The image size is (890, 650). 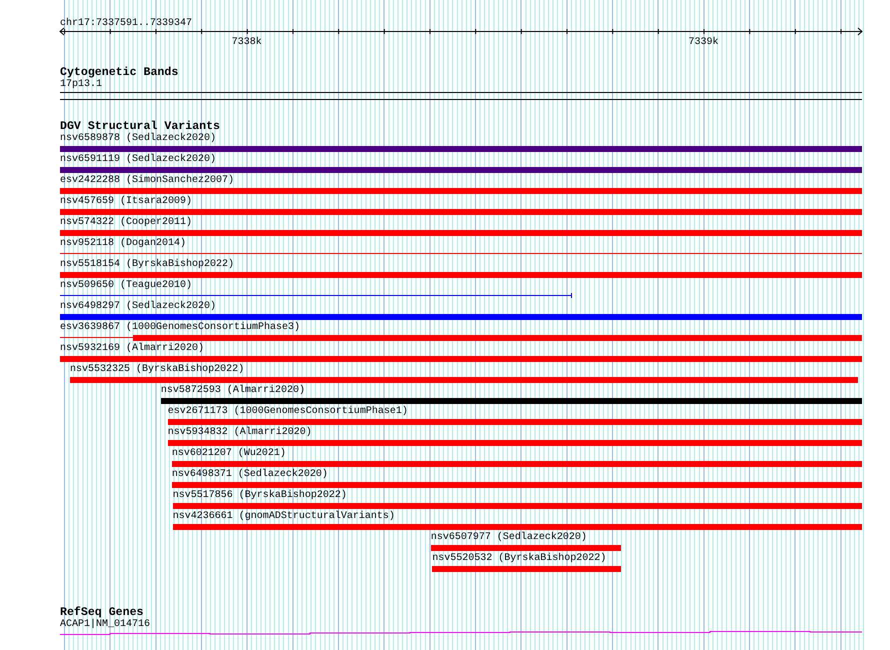 I want to click on gene-label: ACAP1|NM_014716, so click(x=105, y=624).